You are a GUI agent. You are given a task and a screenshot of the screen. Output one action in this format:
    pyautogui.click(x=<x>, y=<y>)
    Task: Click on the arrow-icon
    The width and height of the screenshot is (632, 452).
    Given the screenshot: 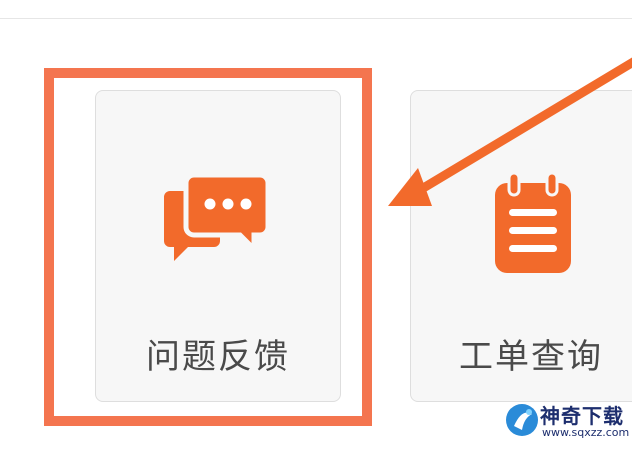 What is the action you would take?
    pyautogui.click(x=510, y=131)
    